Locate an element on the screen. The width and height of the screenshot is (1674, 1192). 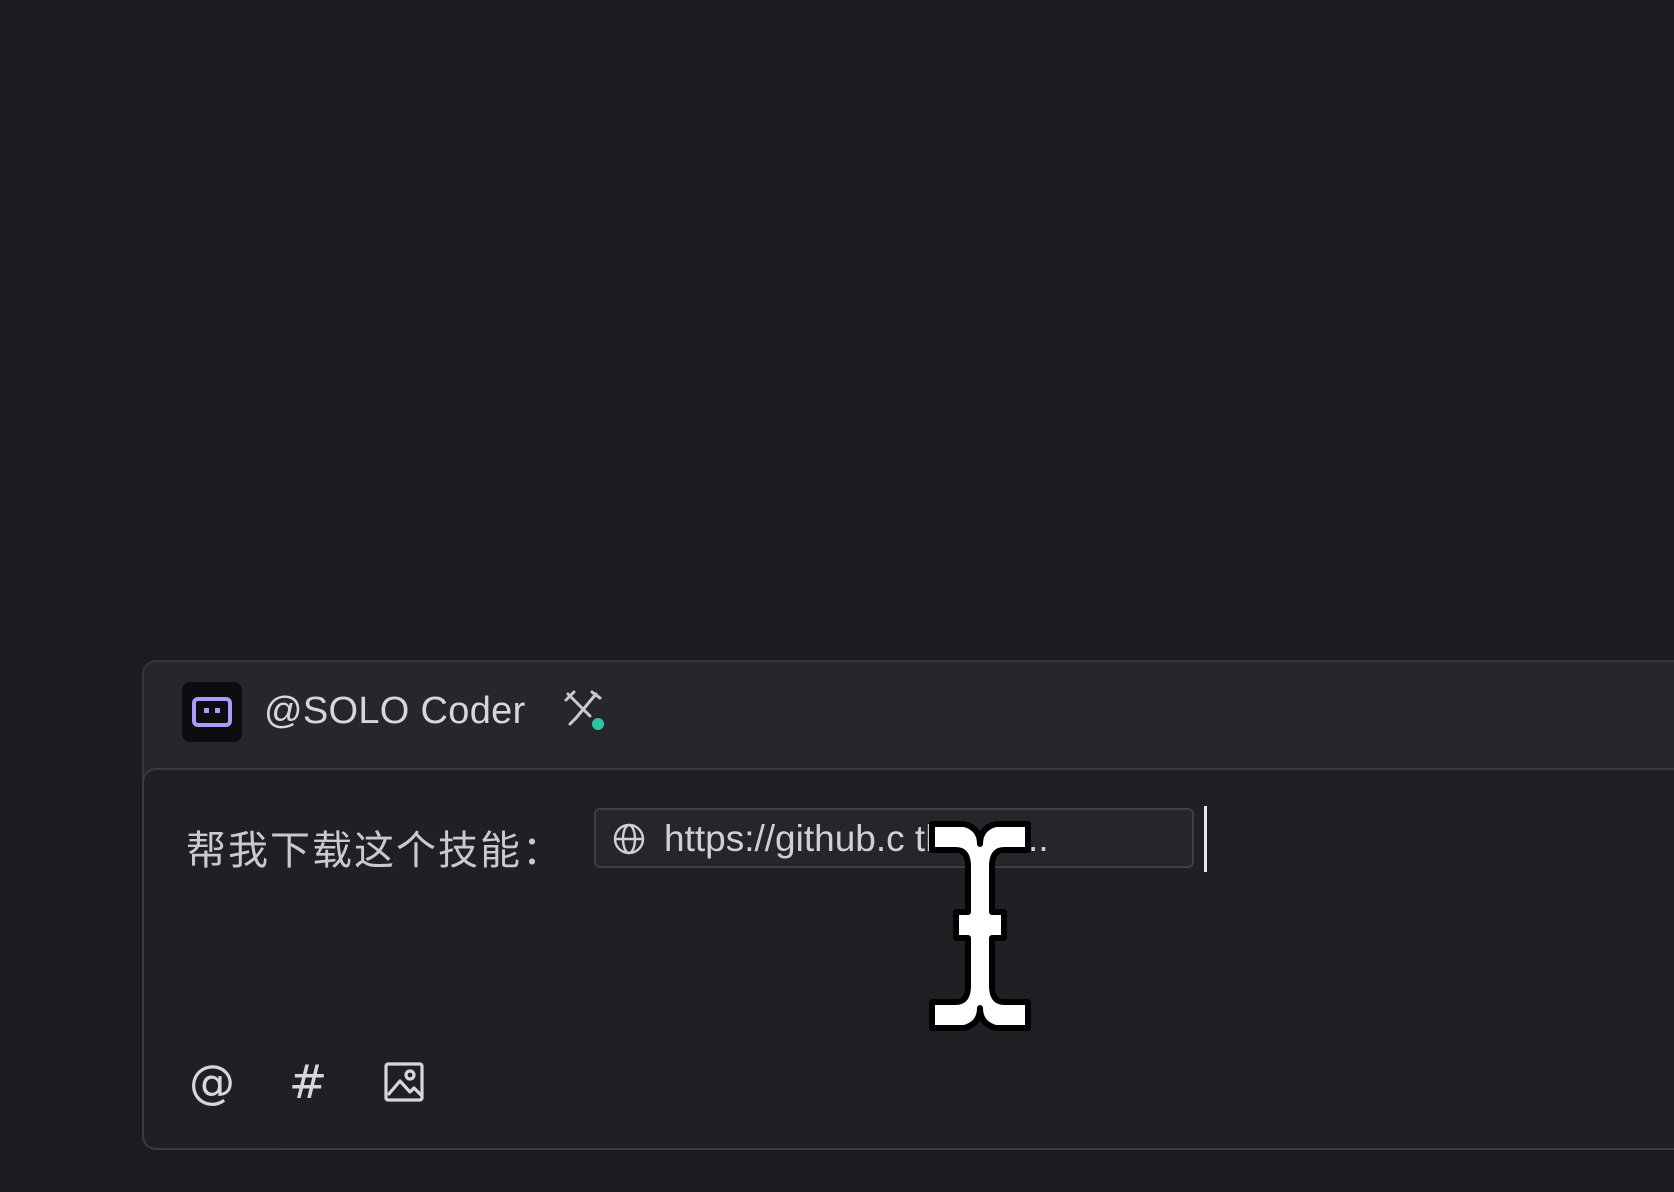
image-icon is located at coordinates (404, 1082).